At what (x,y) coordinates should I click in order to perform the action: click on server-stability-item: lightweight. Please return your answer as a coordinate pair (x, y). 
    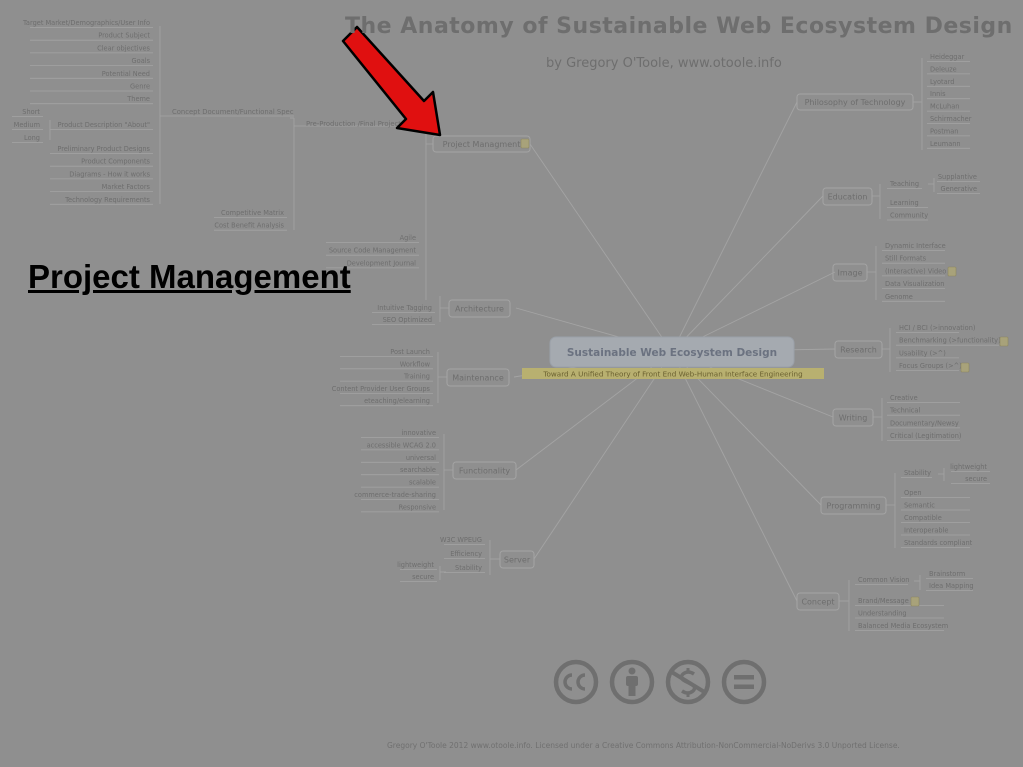
    Looking at the image, I should click on (415, 565).